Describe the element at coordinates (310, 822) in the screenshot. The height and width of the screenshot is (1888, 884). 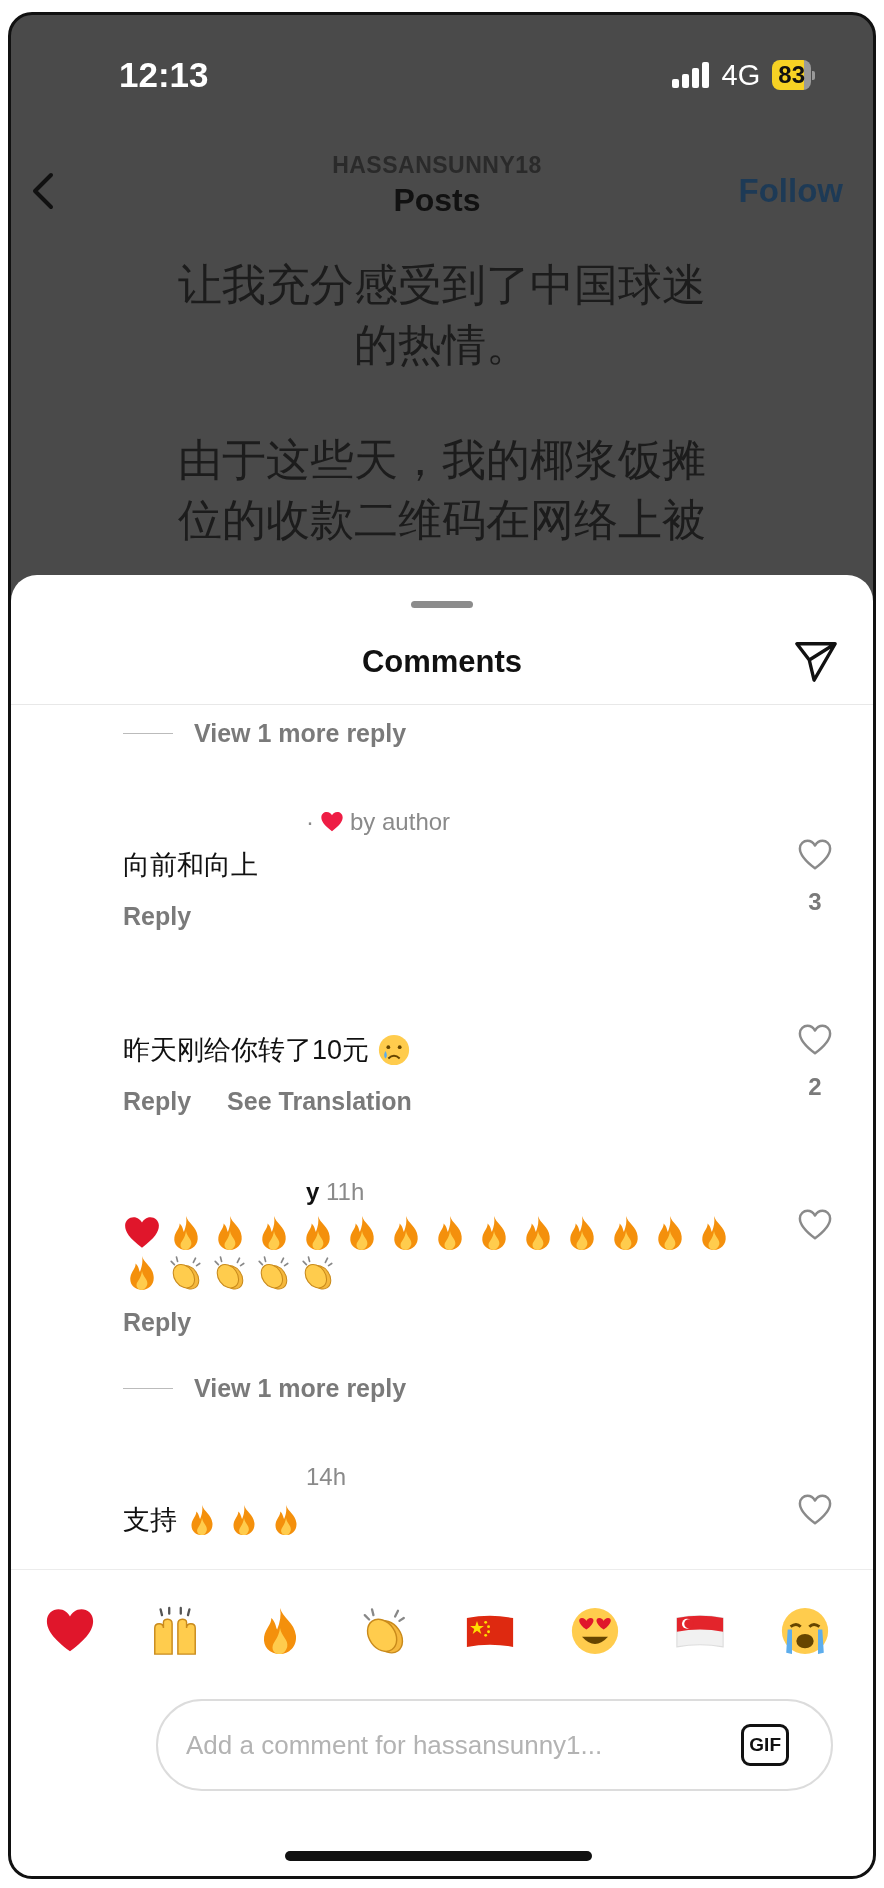
I see `comment-meta: ·` at that location.